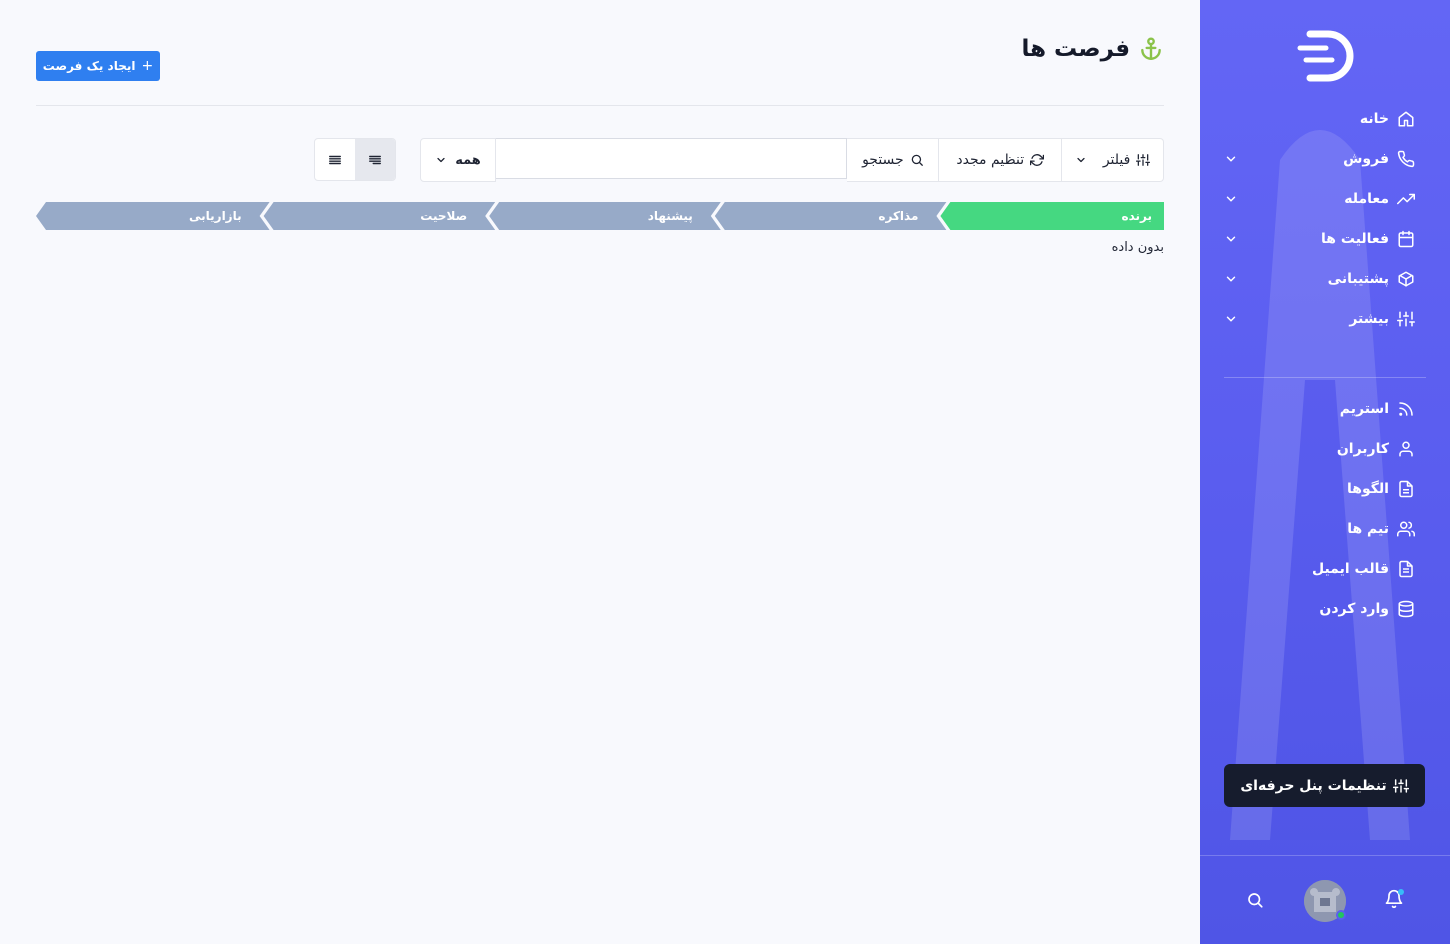 This screenshot has height=944, width=1450. I want to click on file-text-icon, so click(1406, 569).